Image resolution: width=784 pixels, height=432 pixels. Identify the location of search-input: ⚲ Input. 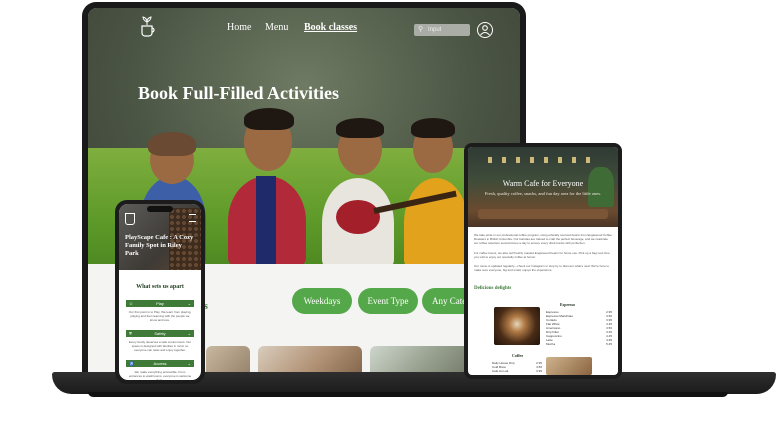
(442, 30).